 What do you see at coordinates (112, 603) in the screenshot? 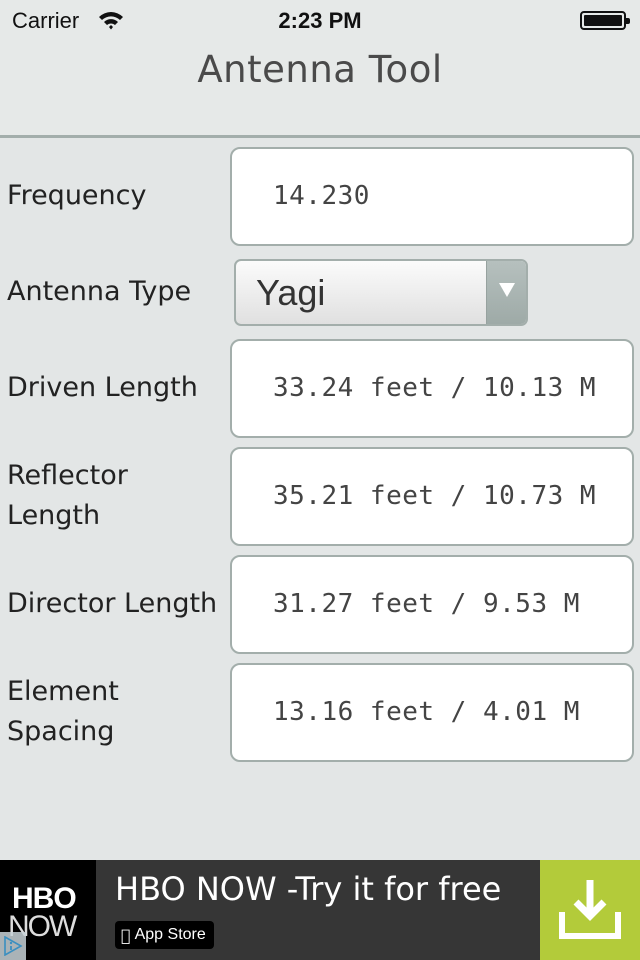
I see `director-length-label: Director Length` at bounding box center [112, 603].